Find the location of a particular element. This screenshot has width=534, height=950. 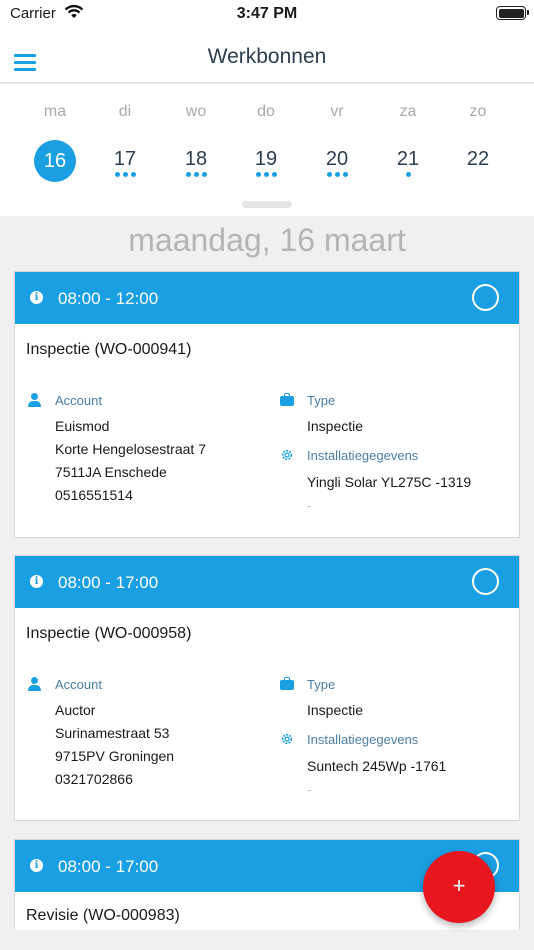

selected-date-header: maandag, 16 maart is located at coordinates (267, 240).